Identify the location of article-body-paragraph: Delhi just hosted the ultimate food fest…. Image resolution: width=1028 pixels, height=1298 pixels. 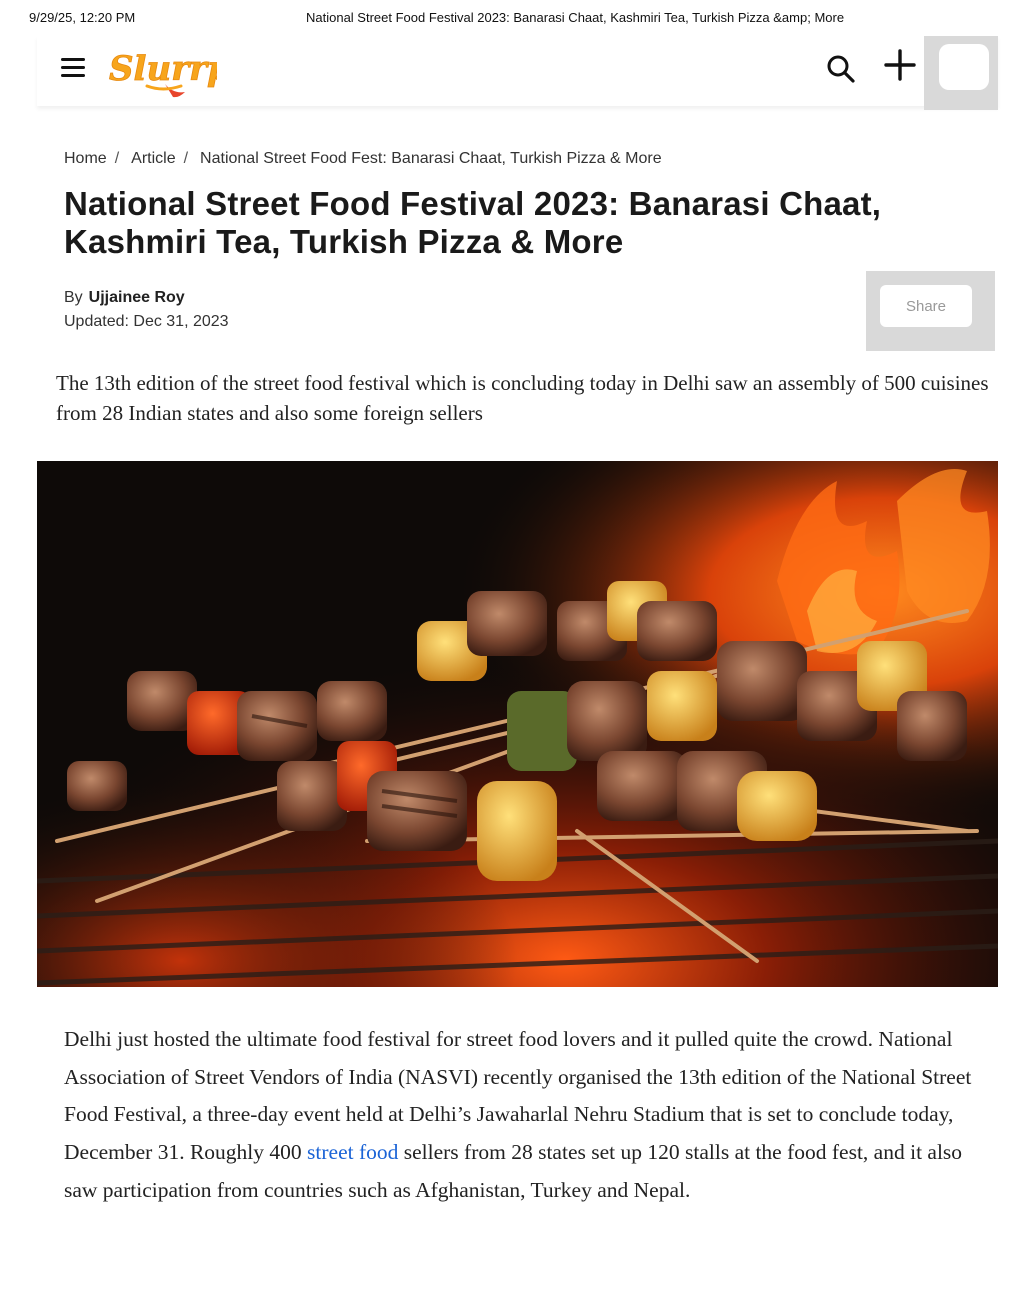
(519, 1115).